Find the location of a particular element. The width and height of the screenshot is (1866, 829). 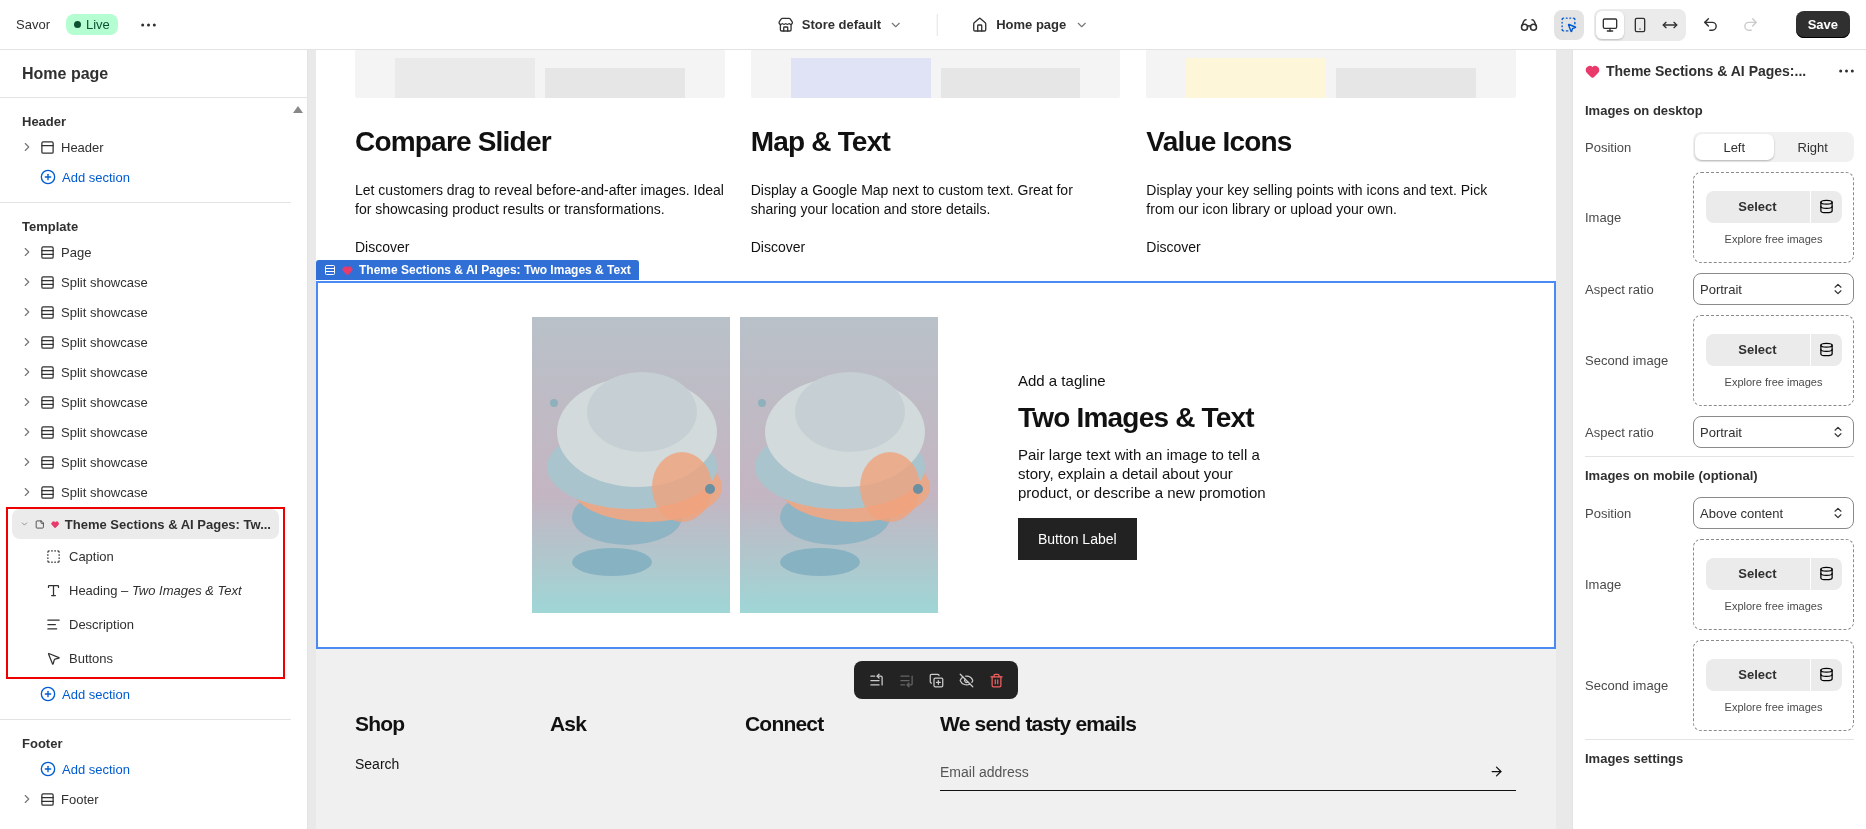

card-text: Let customers drag to reveal before-and-after images. Ideal for showcasing product results or transformations. is located at coordinates (540, 200).